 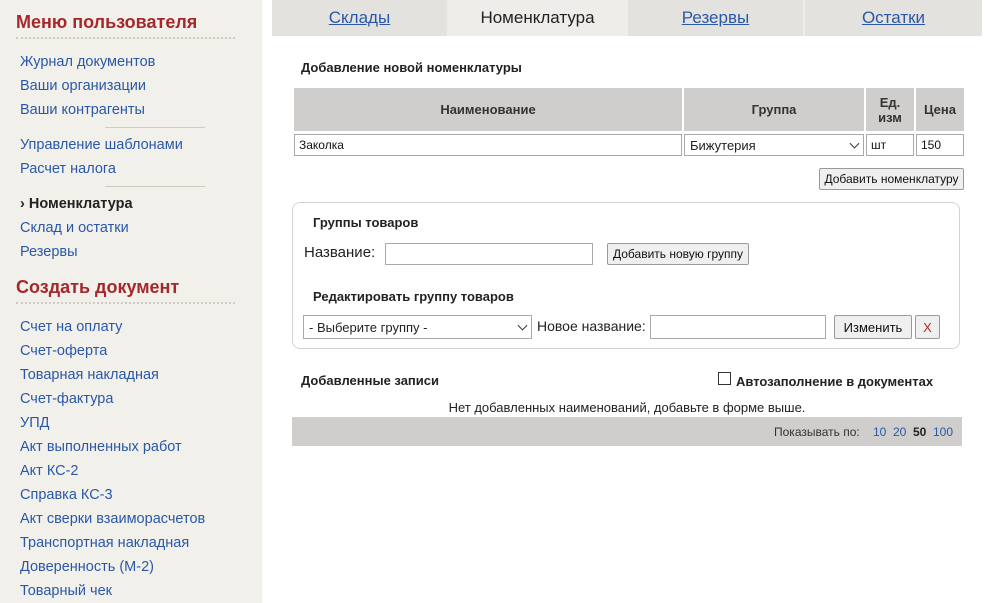 What do you see at coordinates (74, 228) in the screenshot?
I see `sidebar-item-stock: Склад и остатки` at bounding box center [74, 228].